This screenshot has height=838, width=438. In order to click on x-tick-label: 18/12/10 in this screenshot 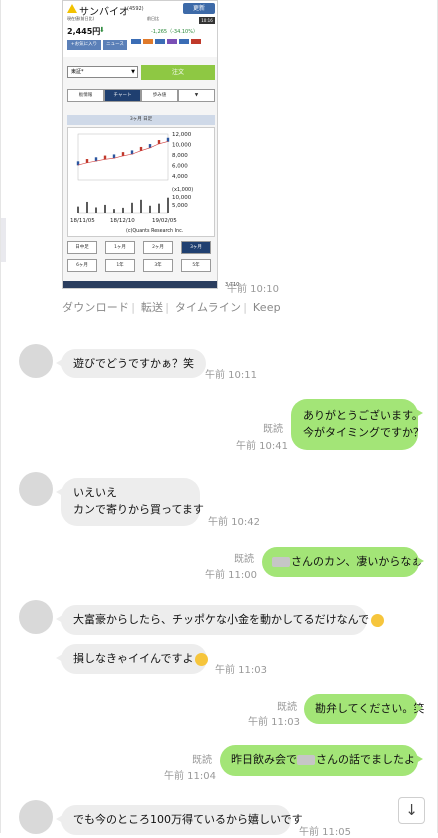, I will do `click(122, 221)`.